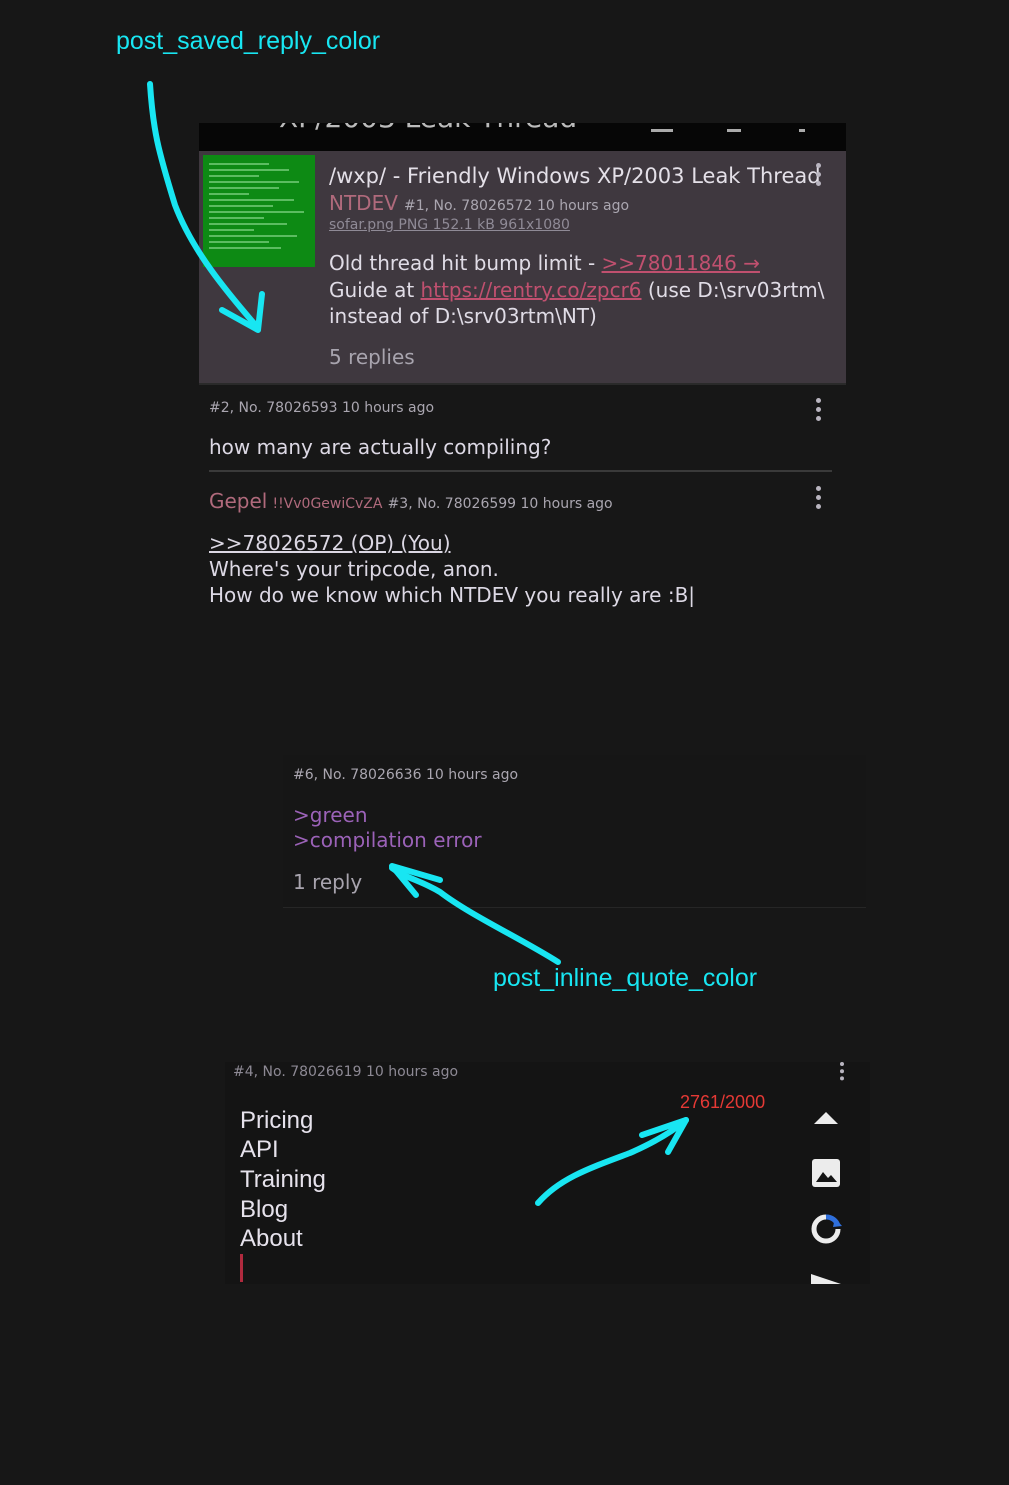  What do you see at coordinates (475, 915) in the screenshot?
I see `inline-quote-arrow` at bounding box center [475, 915].